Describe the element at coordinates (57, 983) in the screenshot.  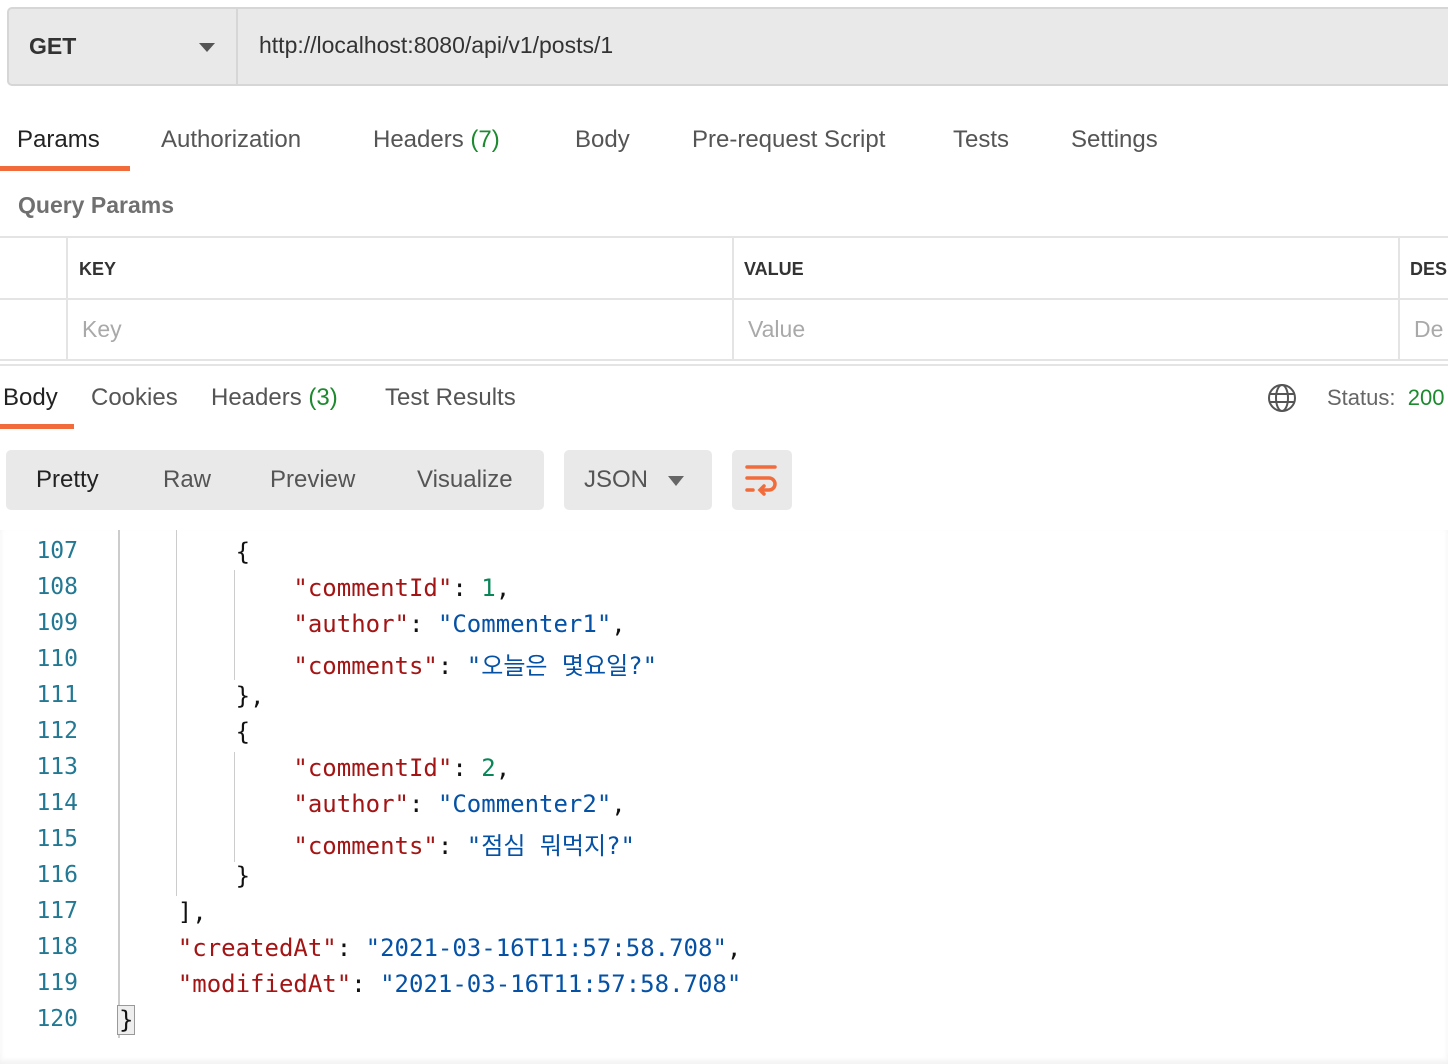
I see `line-number: 119` at that location.